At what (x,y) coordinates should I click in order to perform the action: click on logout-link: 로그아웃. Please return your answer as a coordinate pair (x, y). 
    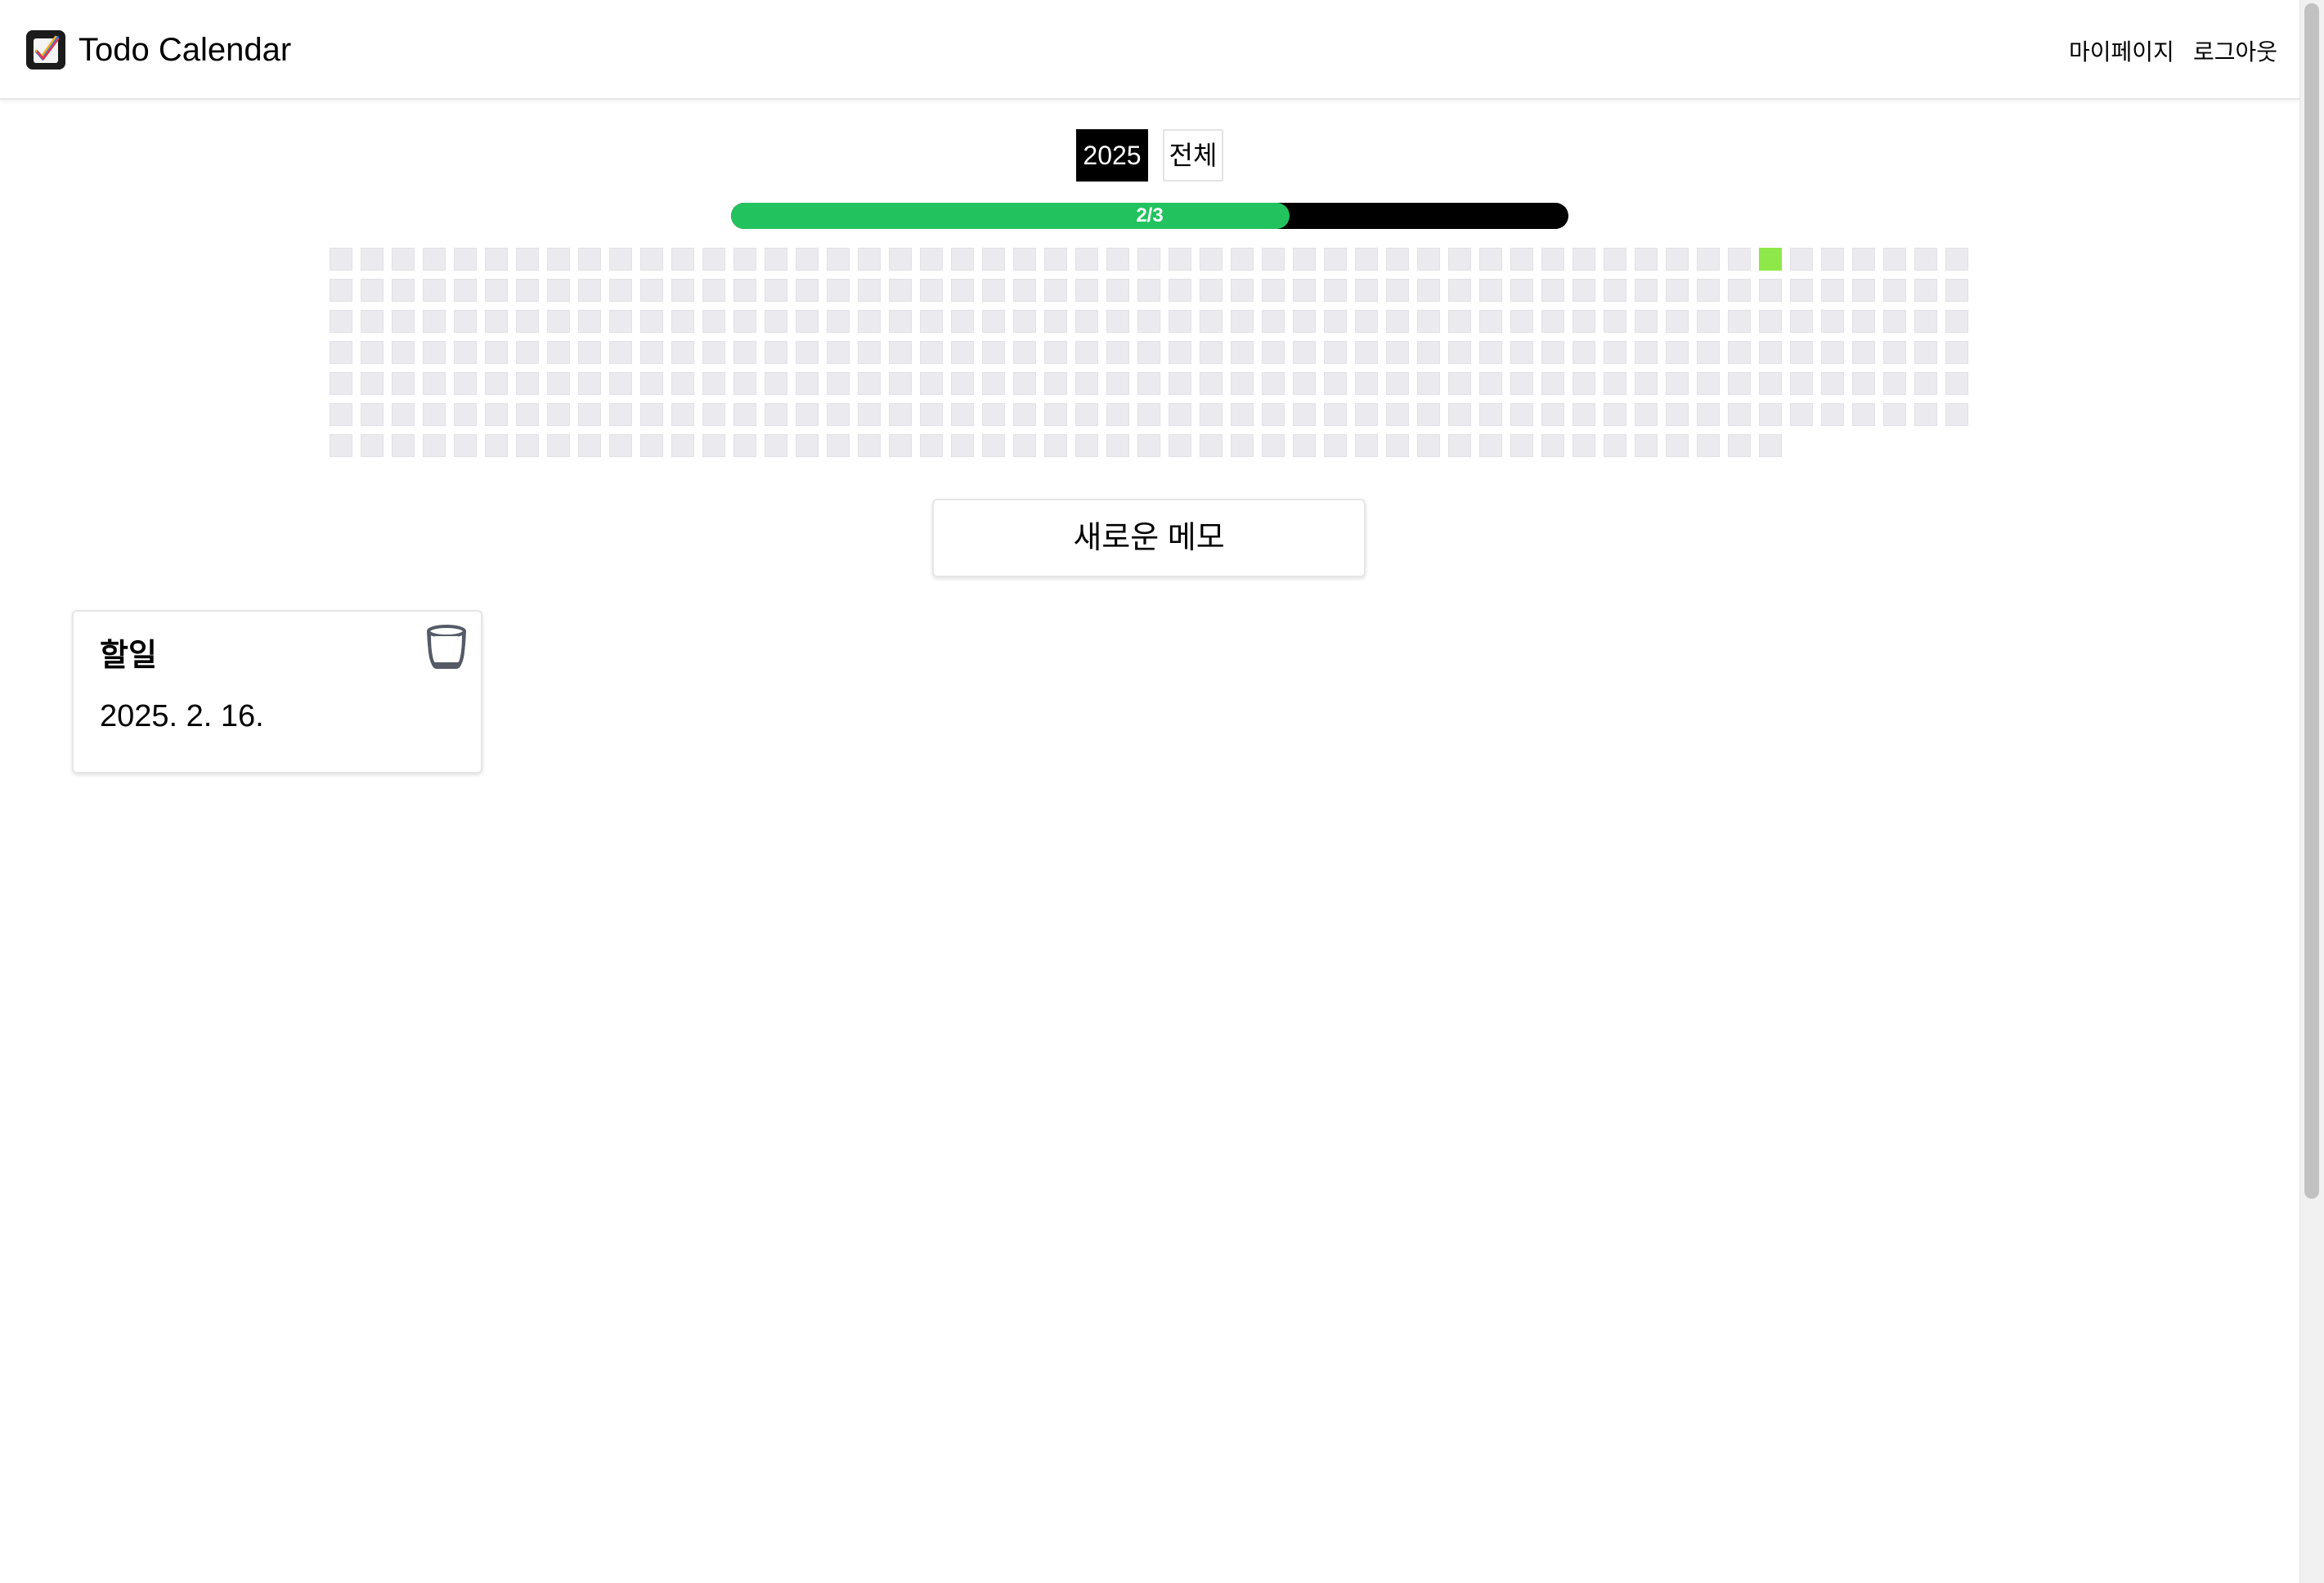
    Looking at the image, I should click on (2235, 52).